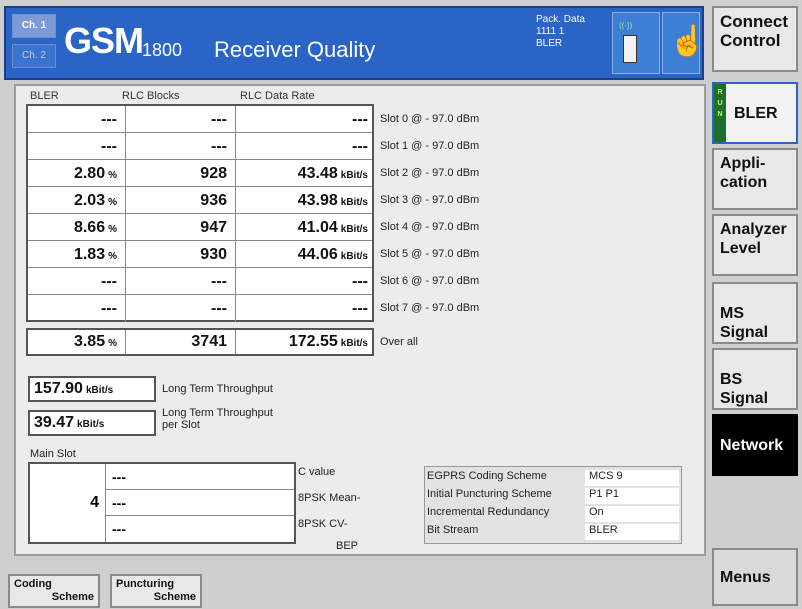 The height and width of the screenshot is (609, 802). Describe the element at coordinates (430, 173) in the screenshot. I see `slot-level-label: Slot 2 @ - 97.0 dBm` at that location.